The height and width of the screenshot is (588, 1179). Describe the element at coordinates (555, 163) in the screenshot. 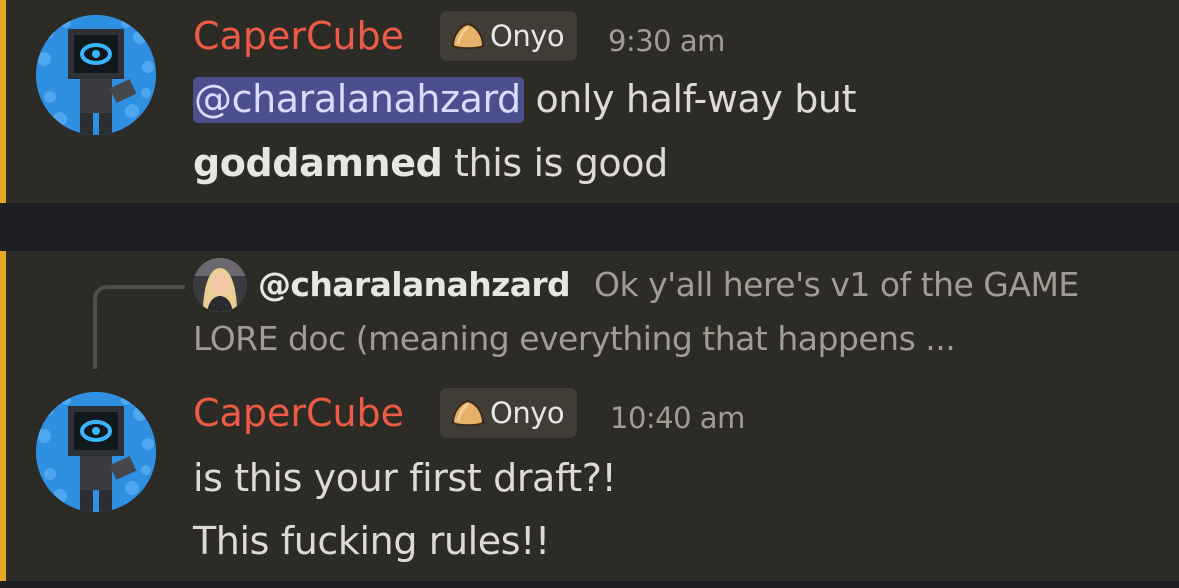

I see `message-text: this is good` at that location.